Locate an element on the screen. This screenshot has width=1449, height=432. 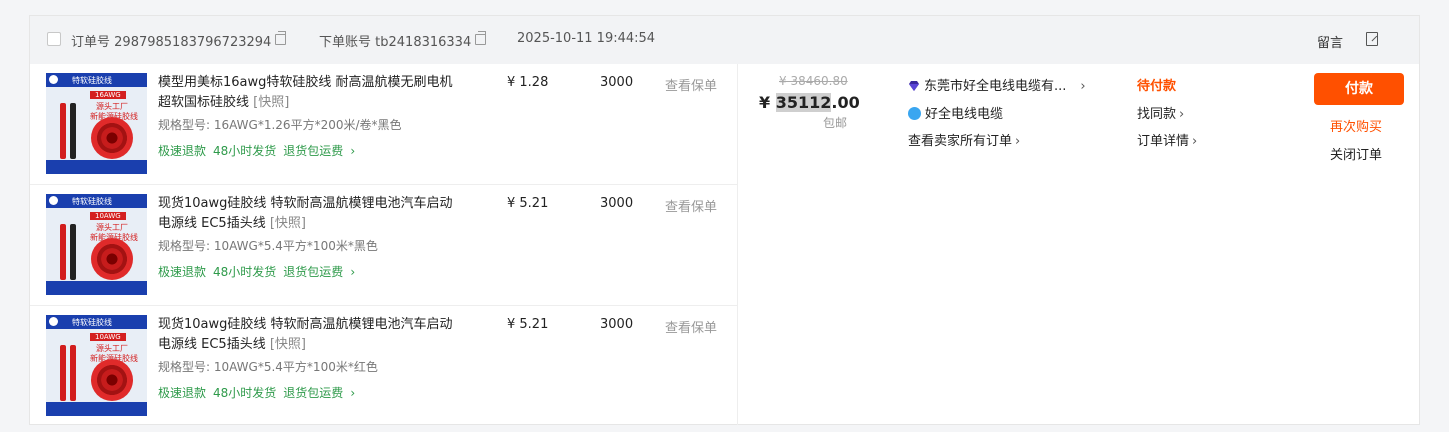
order-account: 下单账号 tb2418316334 is located at coordinates (403, 40).